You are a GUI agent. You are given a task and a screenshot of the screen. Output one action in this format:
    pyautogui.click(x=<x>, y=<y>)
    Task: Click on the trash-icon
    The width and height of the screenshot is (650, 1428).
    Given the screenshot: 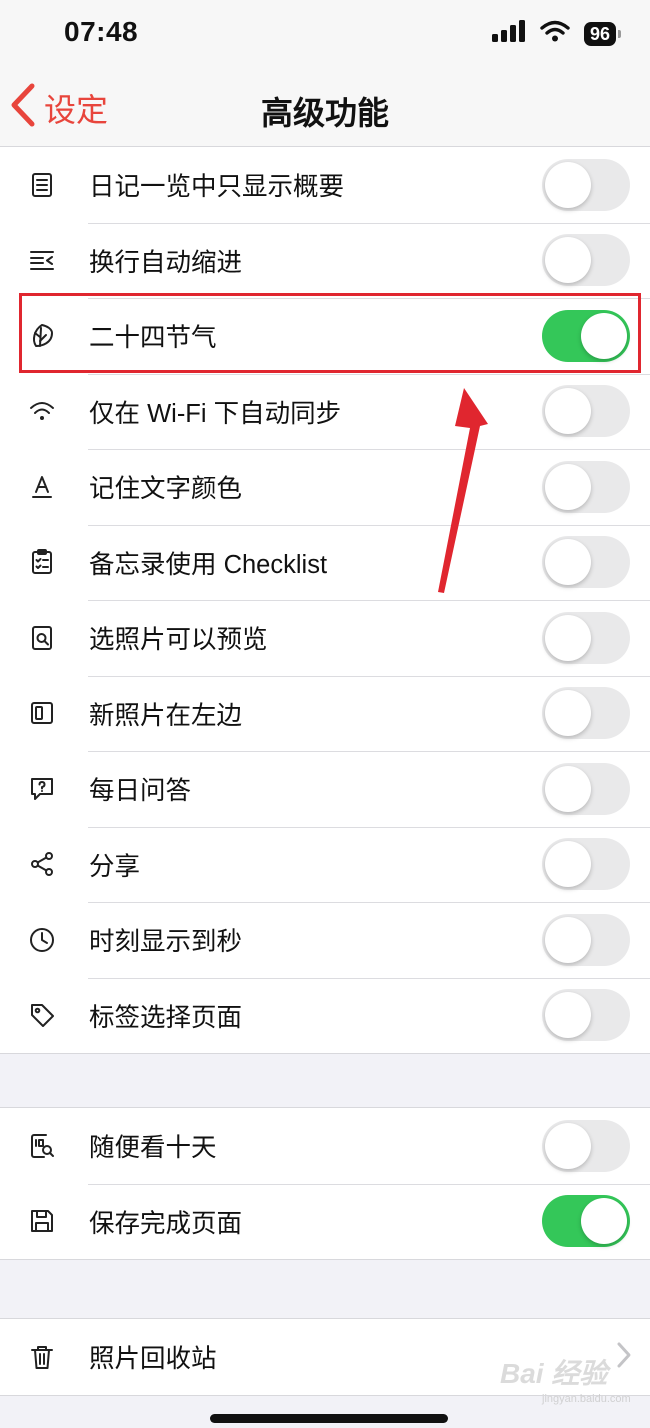 What is the action you would take?
    pyautogui.click(x=42, y=1357)
    